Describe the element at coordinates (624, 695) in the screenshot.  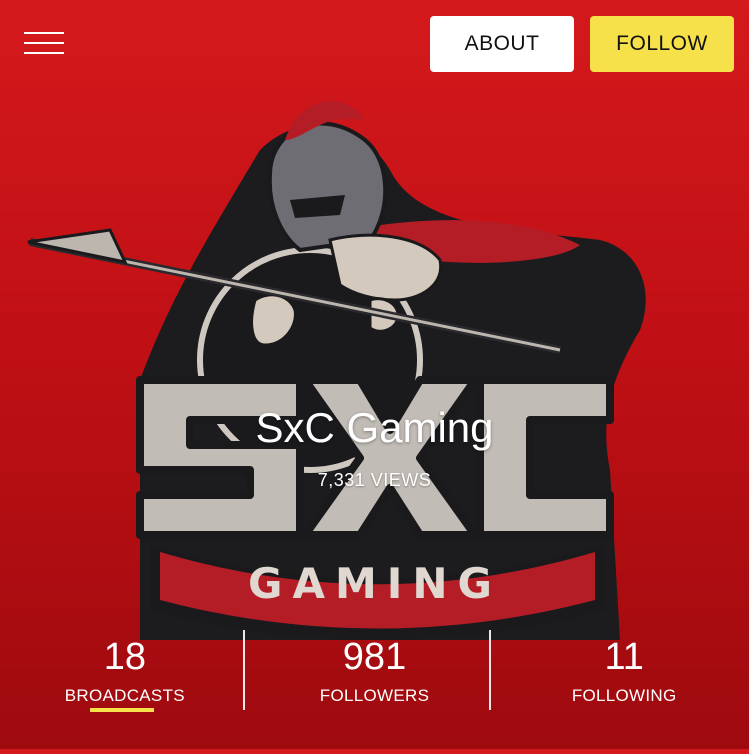
I see `following-label: FOLLOWING` at that location.